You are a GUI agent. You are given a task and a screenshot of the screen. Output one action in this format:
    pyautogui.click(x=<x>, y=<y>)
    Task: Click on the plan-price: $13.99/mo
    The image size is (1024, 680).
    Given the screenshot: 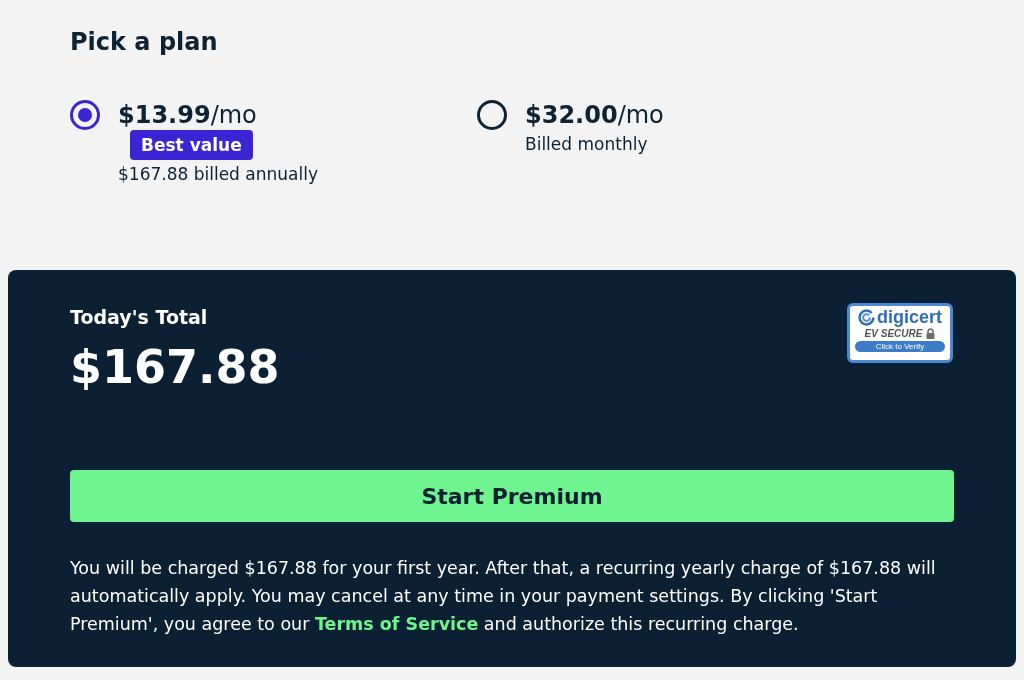 What is the action you would take?
    pyautogui.click(x=187, y=115)
    